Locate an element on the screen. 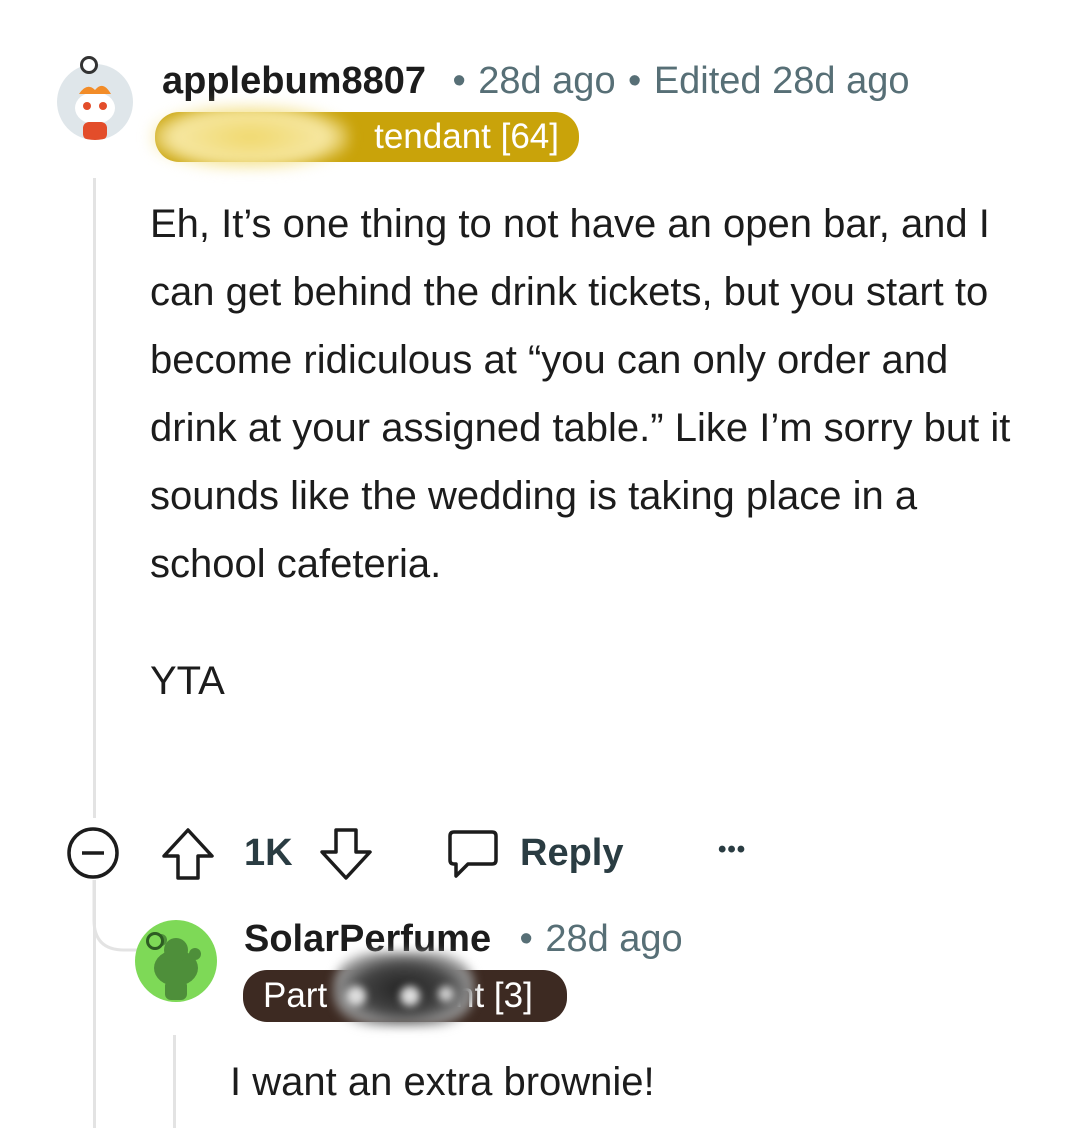 The width and height of the screenshot is (1080, 1128). thread-line is located at coordinates (94, 498).